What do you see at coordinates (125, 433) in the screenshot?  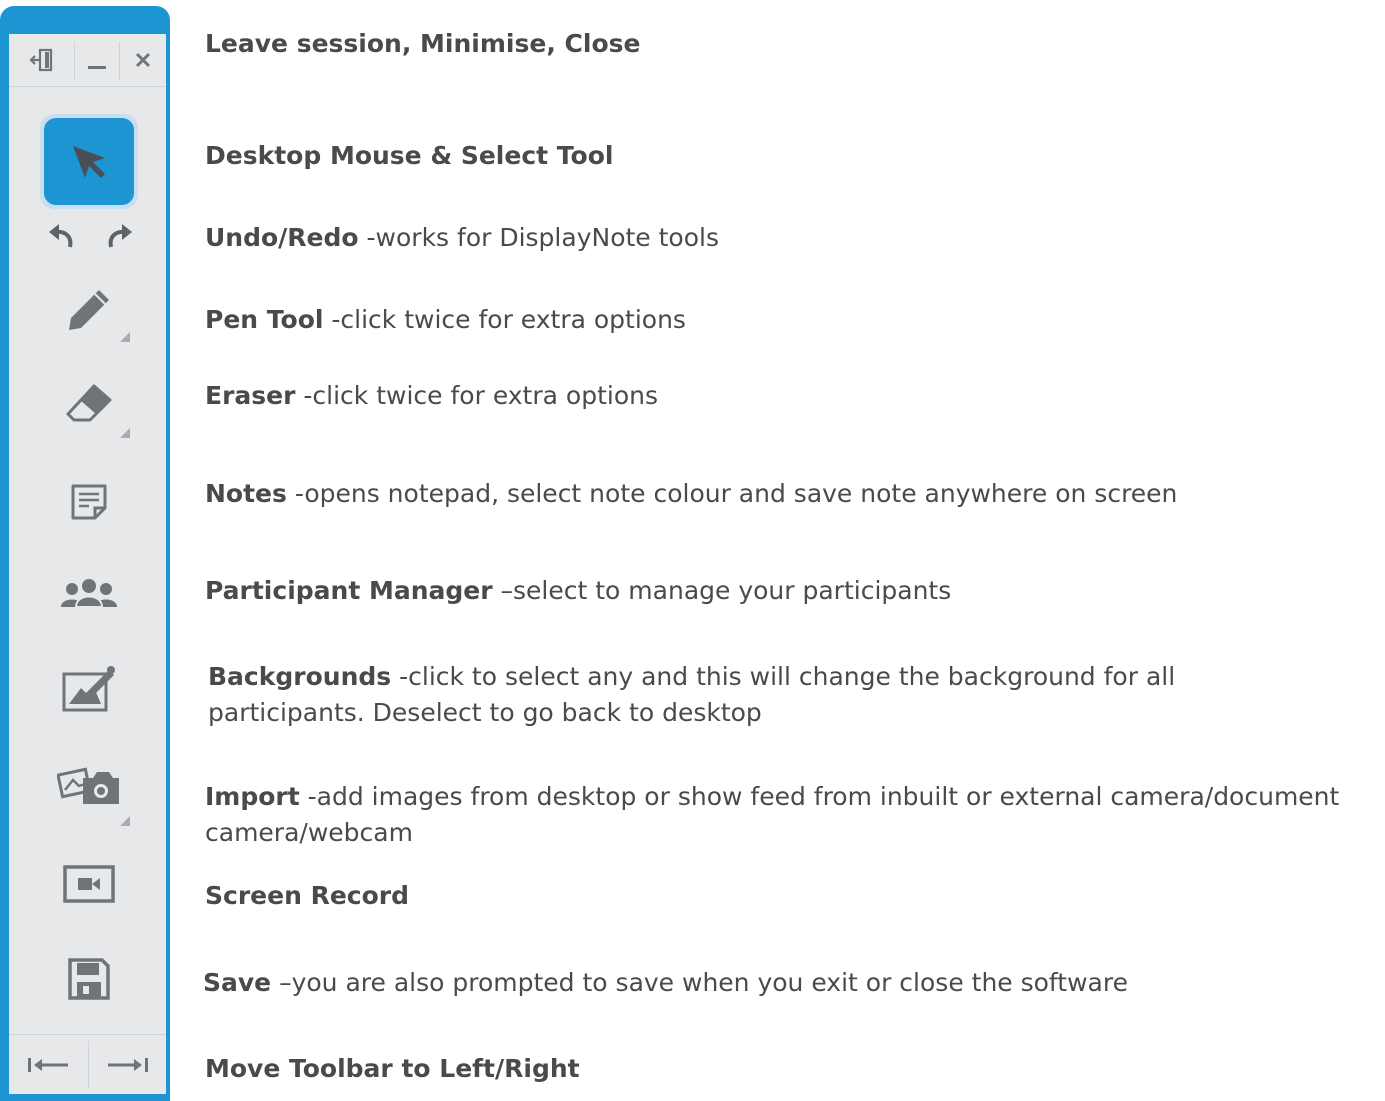 I see `eraser-options-indicator` at bounding box center [125, 433].